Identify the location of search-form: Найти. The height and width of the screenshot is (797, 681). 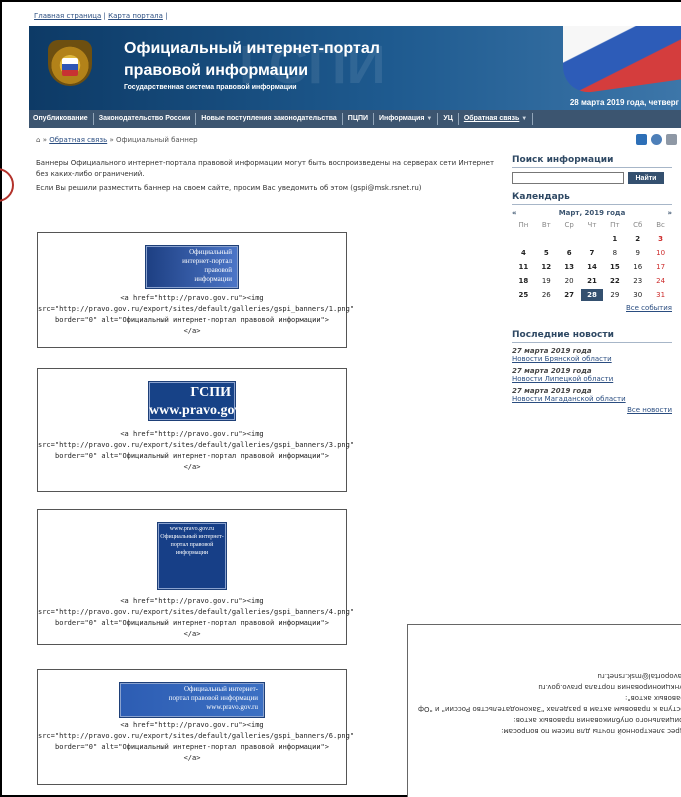
(592, 178).